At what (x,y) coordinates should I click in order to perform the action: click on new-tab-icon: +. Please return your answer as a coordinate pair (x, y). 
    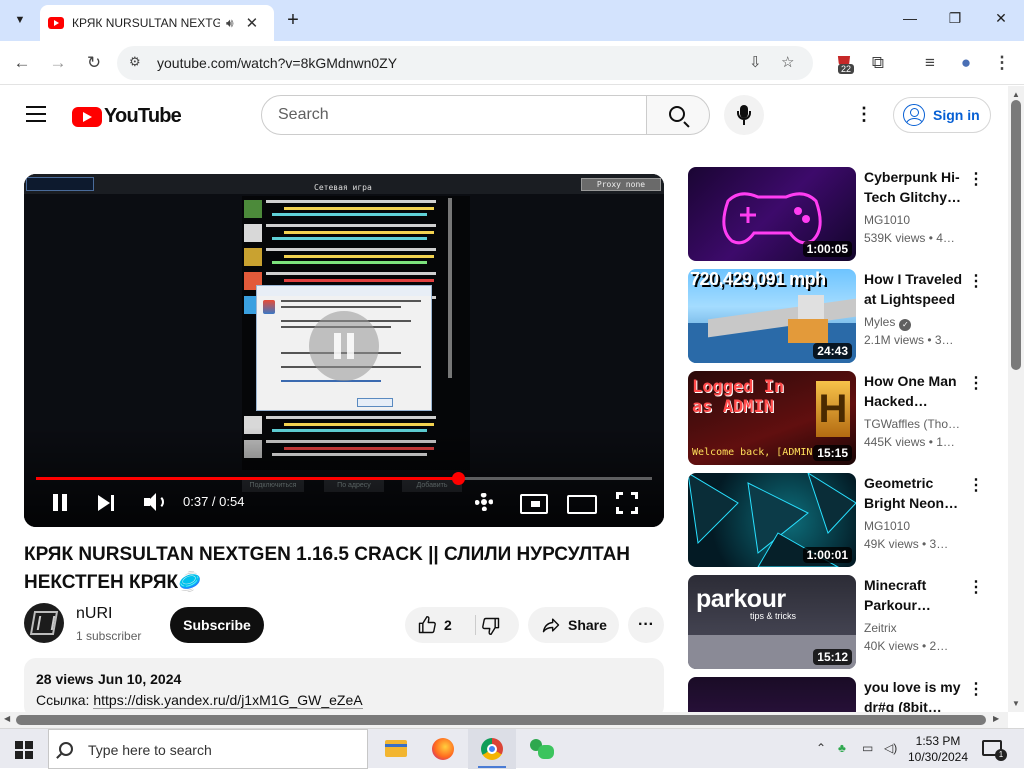
    Looking at the image, I should click on (293, 20).